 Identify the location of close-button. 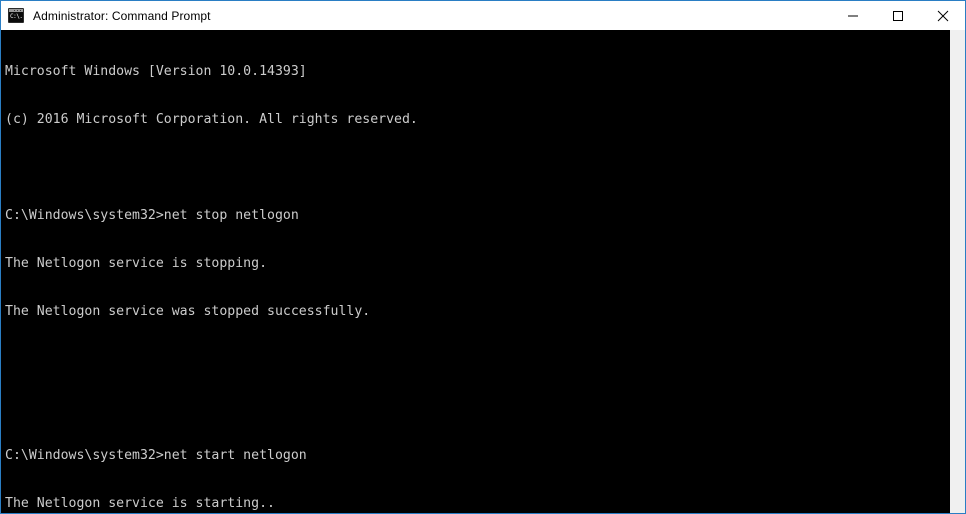
(942, 15).